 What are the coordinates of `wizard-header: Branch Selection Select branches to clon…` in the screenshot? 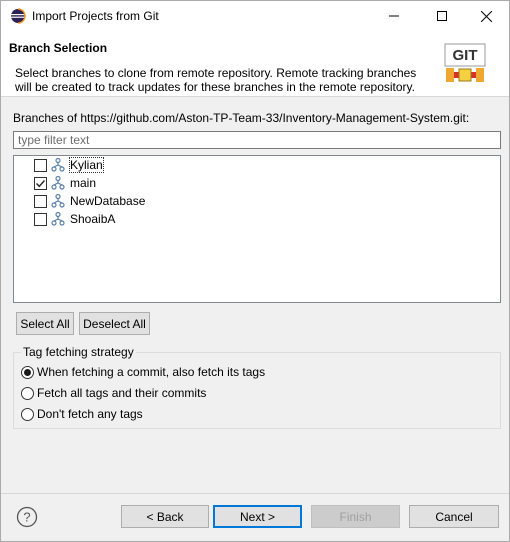 It's located at (255, 64).